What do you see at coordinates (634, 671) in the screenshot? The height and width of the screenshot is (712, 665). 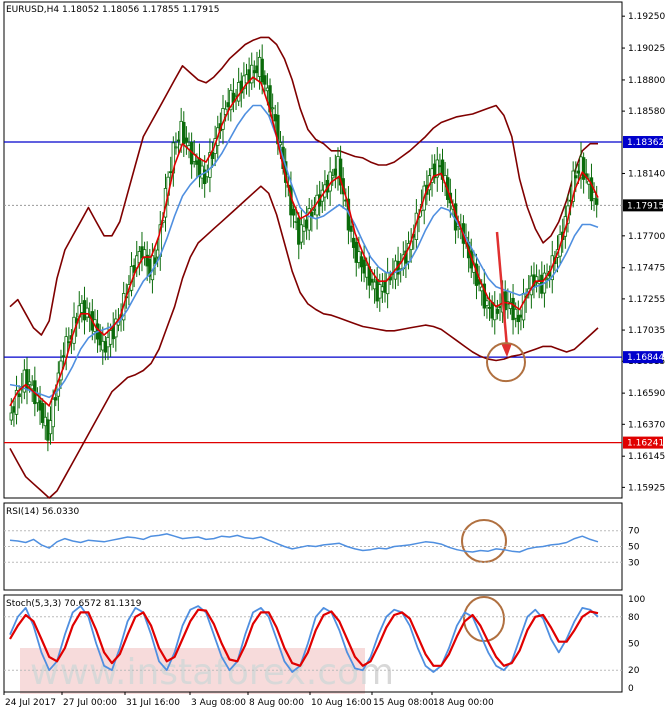 I see `stoch-tick-label-3: 20` at bounding box center [634, 671].